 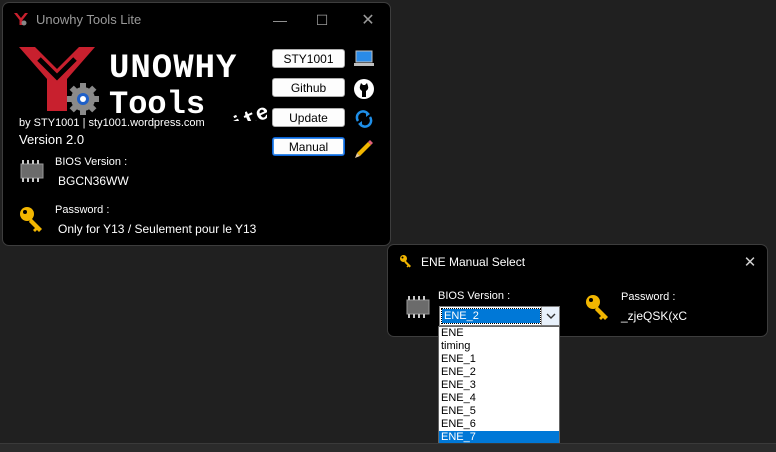 I want to click on pencil-icon, so click(x=364, y=148).